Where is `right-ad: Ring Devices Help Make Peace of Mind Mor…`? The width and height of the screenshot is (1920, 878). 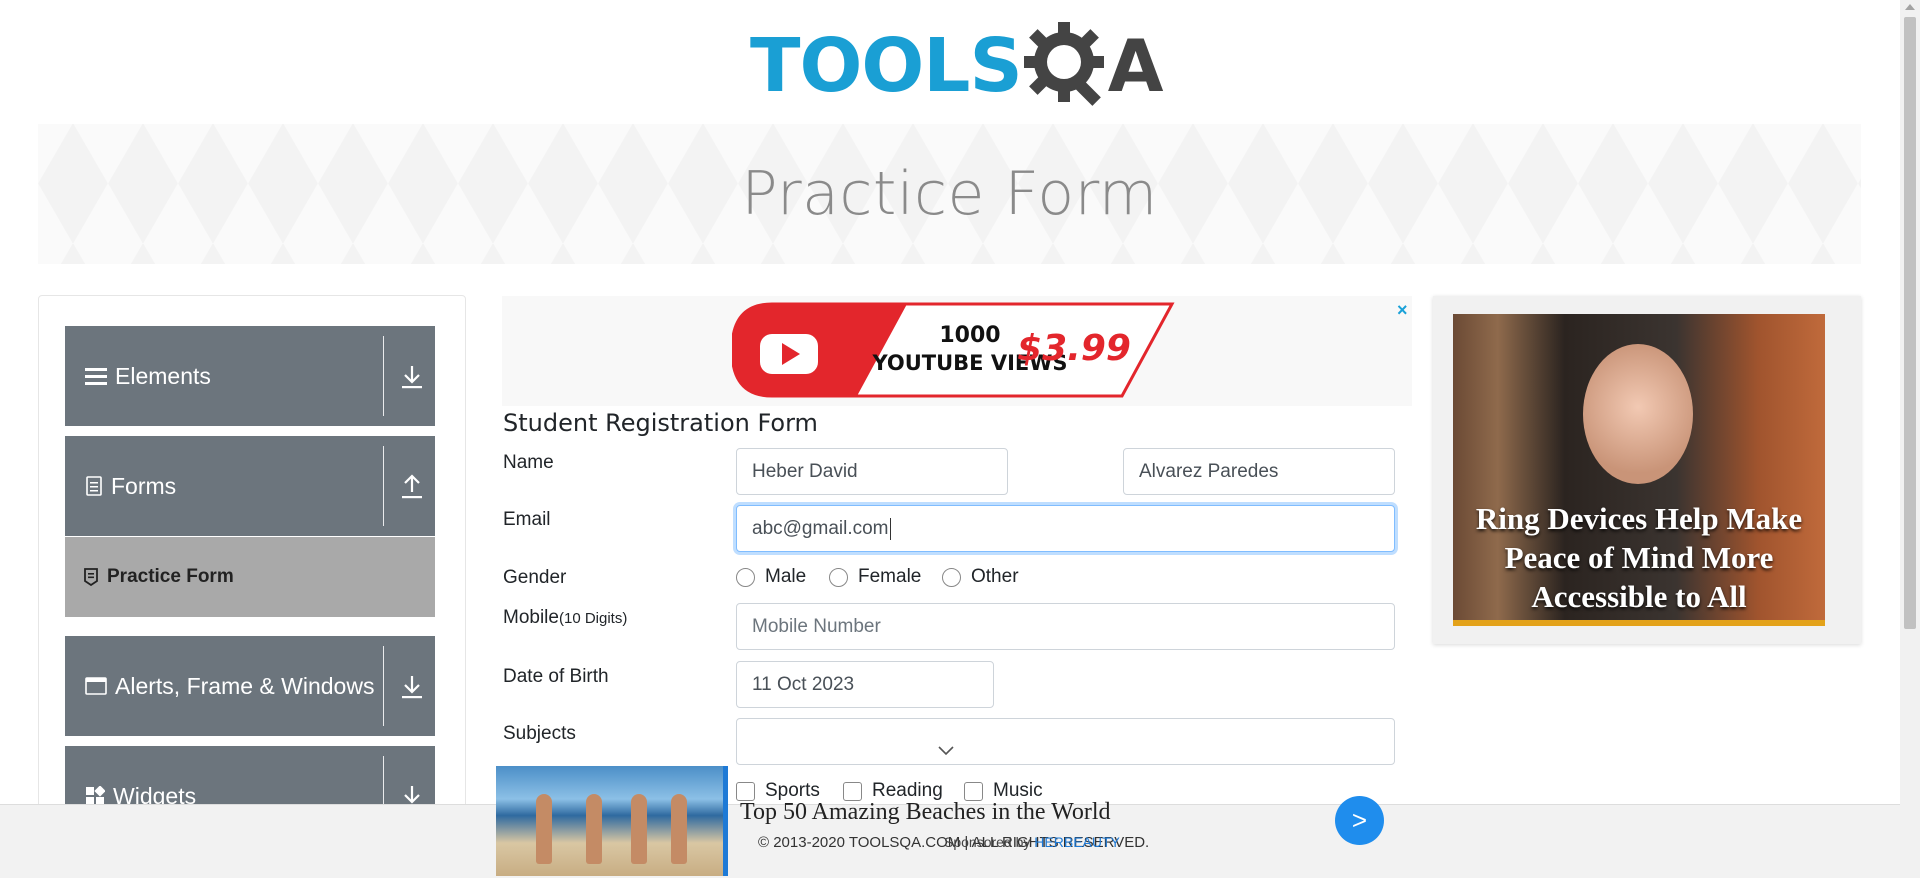 right-ad: Ring Devices Help Make Peace of Mind Mor… is located at coordinates (1647, 470).